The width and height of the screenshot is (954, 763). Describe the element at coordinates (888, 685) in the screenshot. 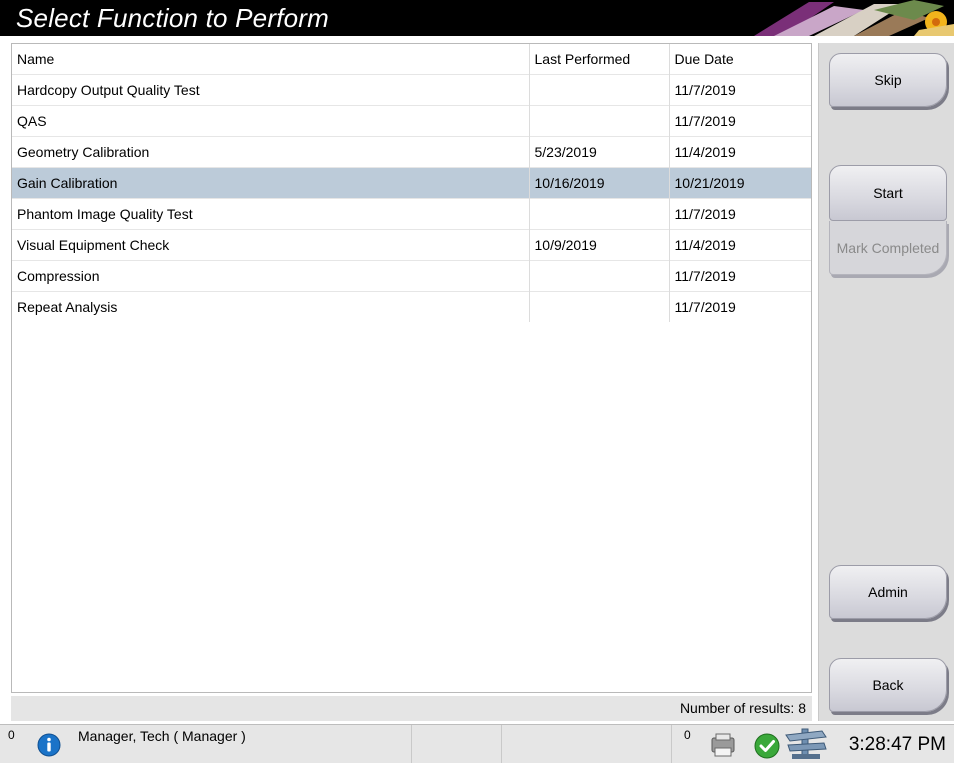

I see `back-button: Back` at that location.